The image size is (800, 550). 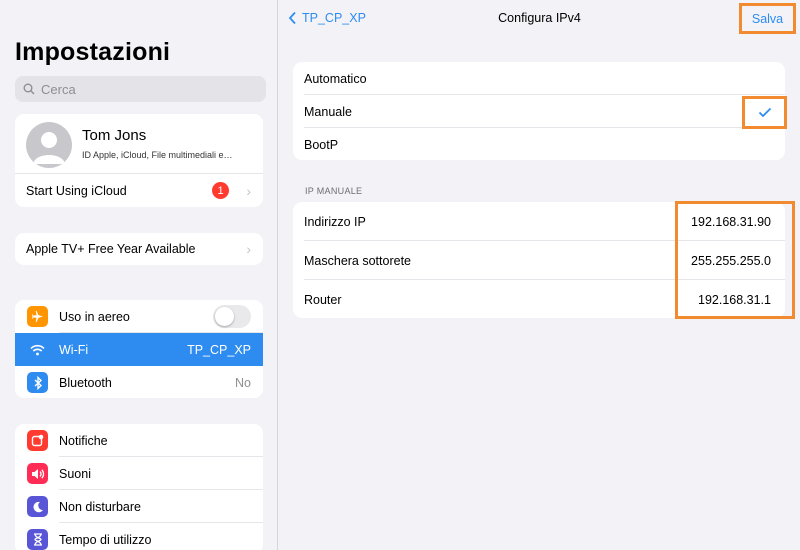 I want to click on ip-field-label: Indirizzo IP, so click(x=335, y=221).